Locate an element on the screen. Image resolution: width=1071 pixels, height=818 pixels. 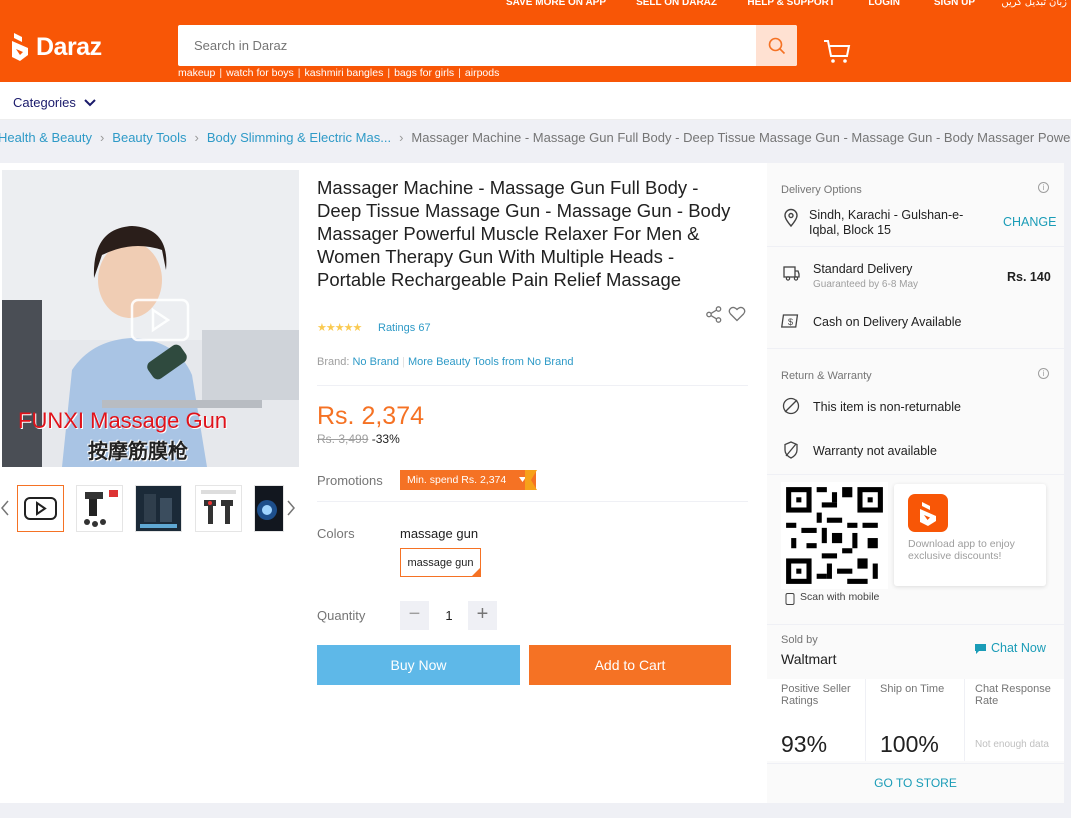
qr-code is located at coordinates (834, 535).